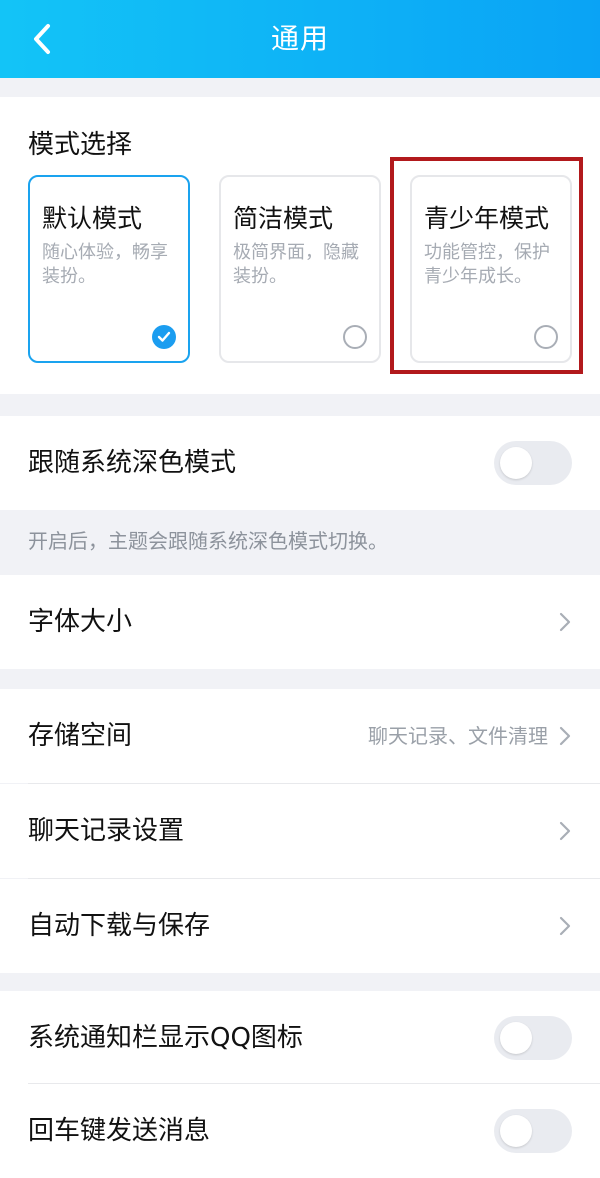 This screenshot has height=1178, width=600. What do you see at coordinates (165, 1038) in the screenshot?
I see `notification-icon-label: 系统通知栏显示QQ图标` at bounding box center [165, 1038].